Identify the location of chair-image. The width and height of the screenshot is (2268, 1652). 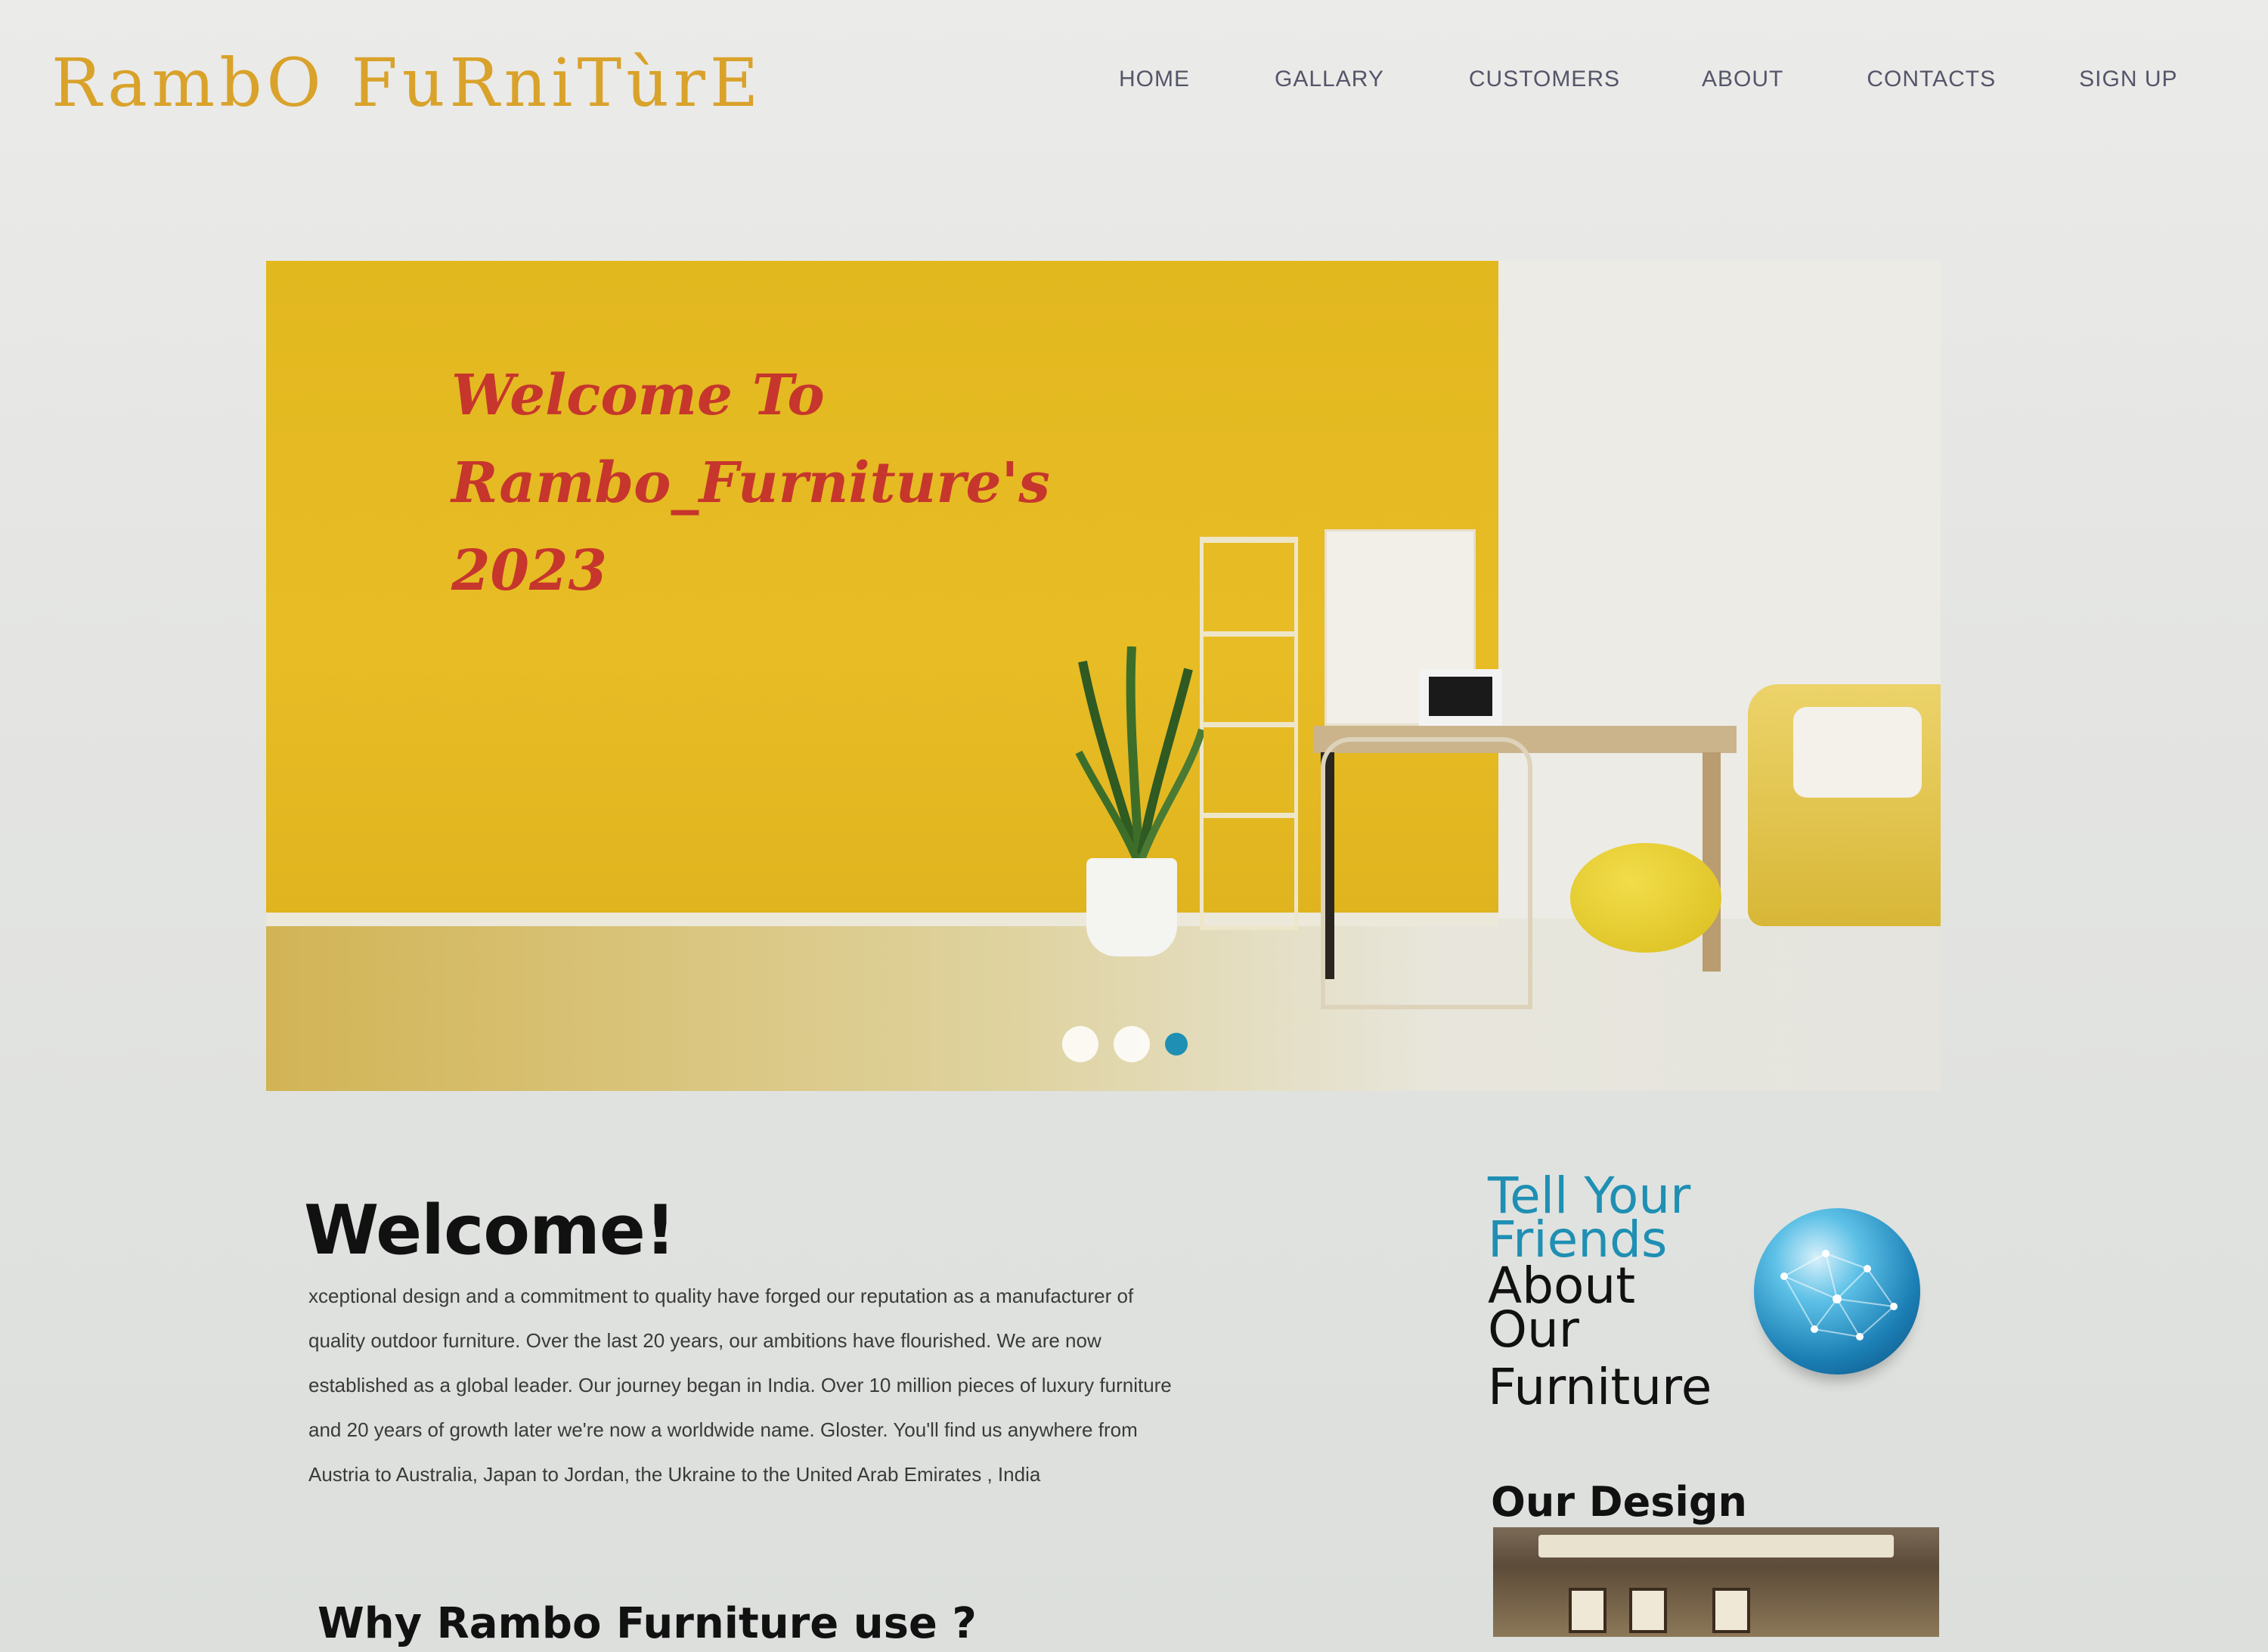
(1426, 873).